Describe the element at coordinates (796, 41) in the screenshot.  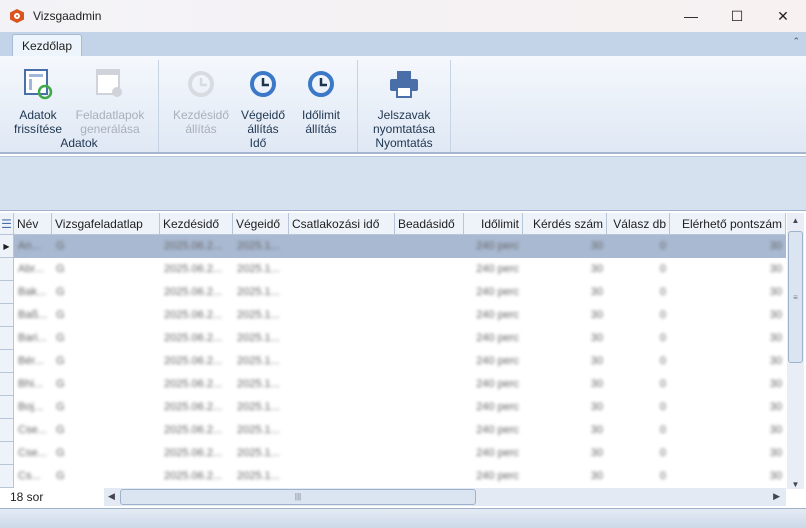
I see `collapse-ribbon-icon: ⌃` at that location.